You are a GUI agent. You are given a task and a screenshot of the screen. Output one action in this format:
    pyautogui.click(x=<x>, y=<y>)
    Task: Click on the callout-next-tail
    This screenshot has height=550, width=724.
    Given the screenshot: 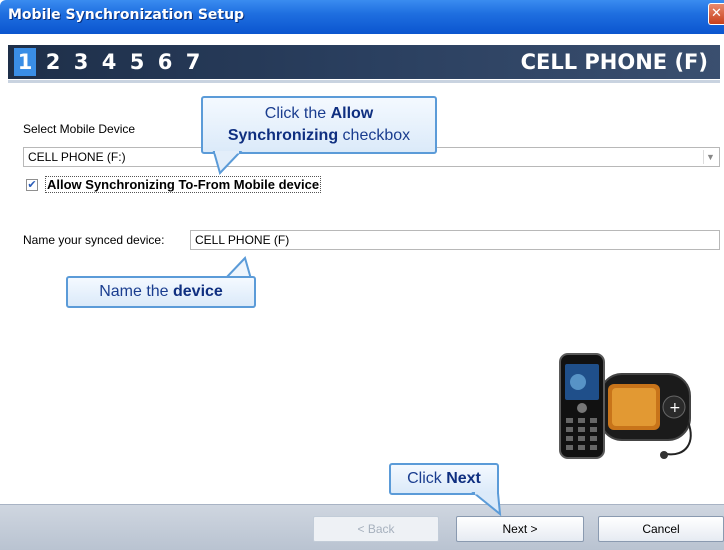 What is the action you would take?
    pyautogui.click(x=486, y=504)
    